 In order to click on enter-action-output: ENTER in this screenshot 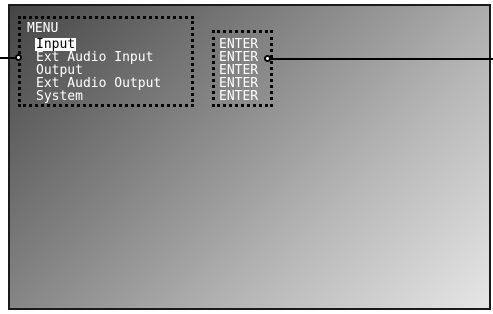, I will do `click(238, 69)`.